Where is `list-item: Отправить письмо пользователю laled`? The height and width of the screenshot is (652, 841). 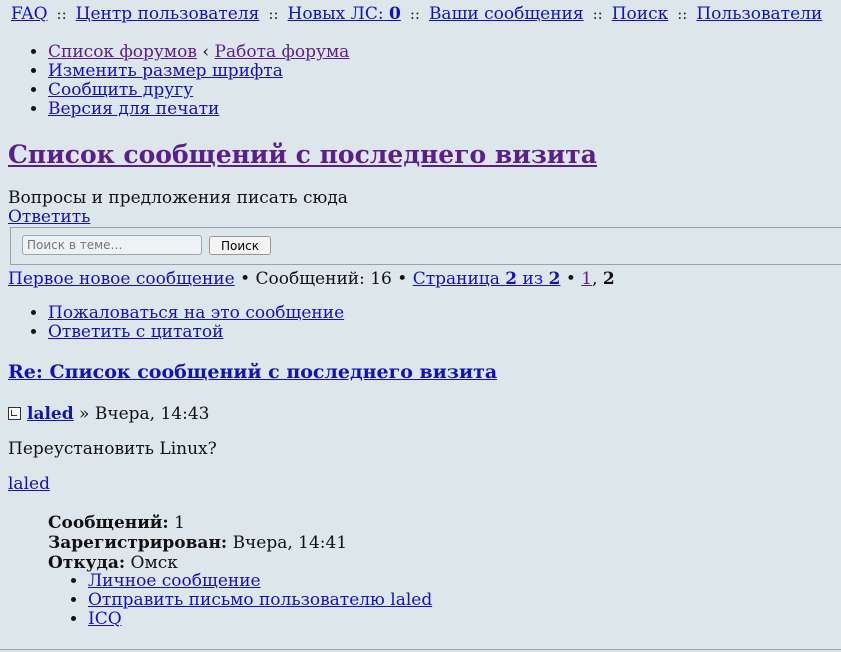 list-item: Отправить письмо пользователю laled is located at coordinates (260, 600).